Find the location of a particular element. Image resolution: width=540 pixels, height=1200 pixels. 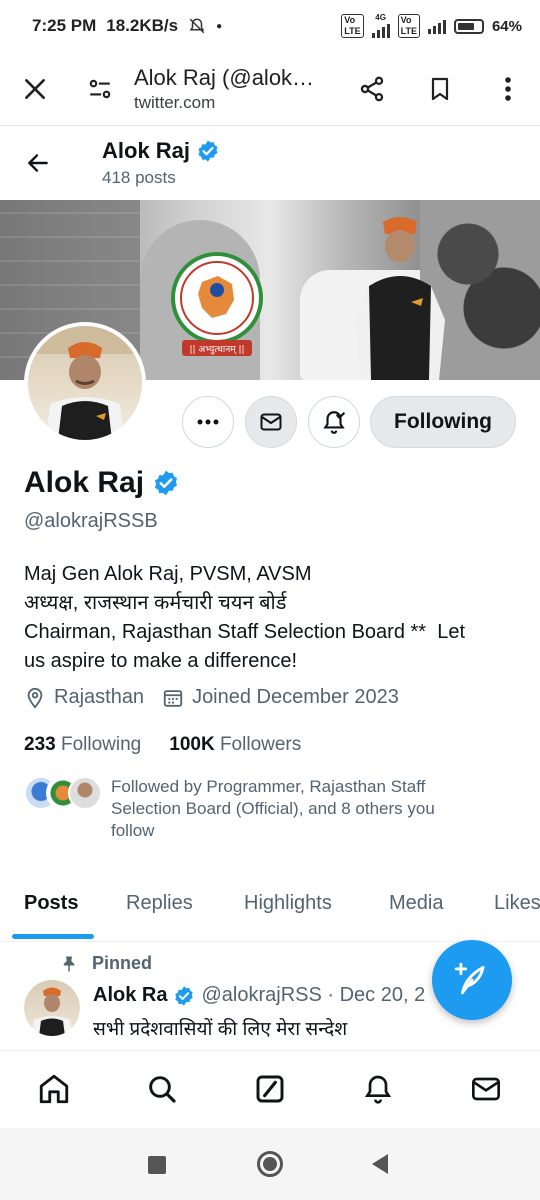

home-icon is located at coordinates (54, 1089).